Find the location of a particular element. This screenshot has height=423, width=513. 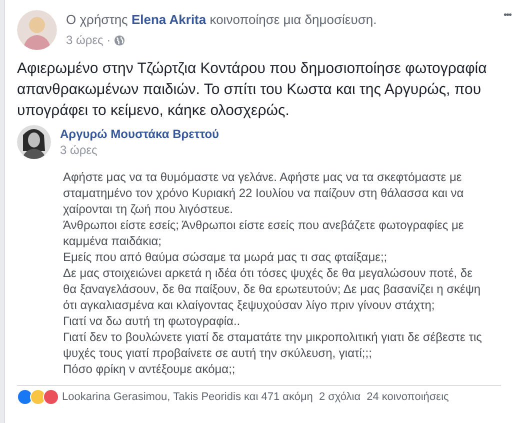

author-name: Αργυρώ Μουστάκα Βρεττού is located at coordinates (140, 134).